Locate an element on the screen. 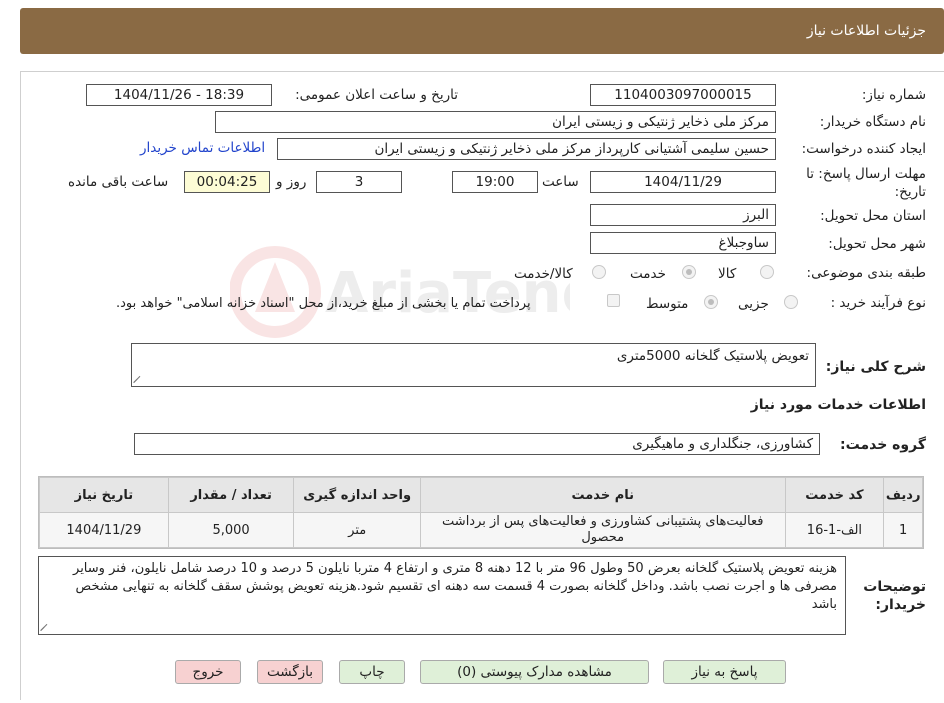  summary-text: تعویض پلاستیک گلخانه 5000متری is located at coordinates (712, 356).